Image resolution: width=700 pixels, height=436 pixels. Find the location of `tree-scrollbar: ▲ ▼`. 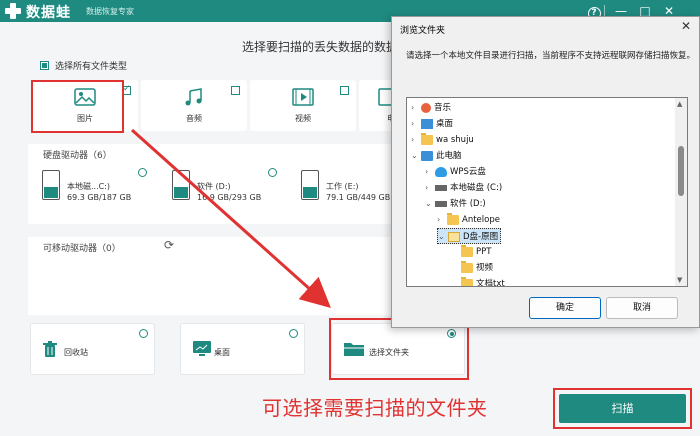

tree-scrollbar: ▲ ▼ is located at coordinates (681, 192).